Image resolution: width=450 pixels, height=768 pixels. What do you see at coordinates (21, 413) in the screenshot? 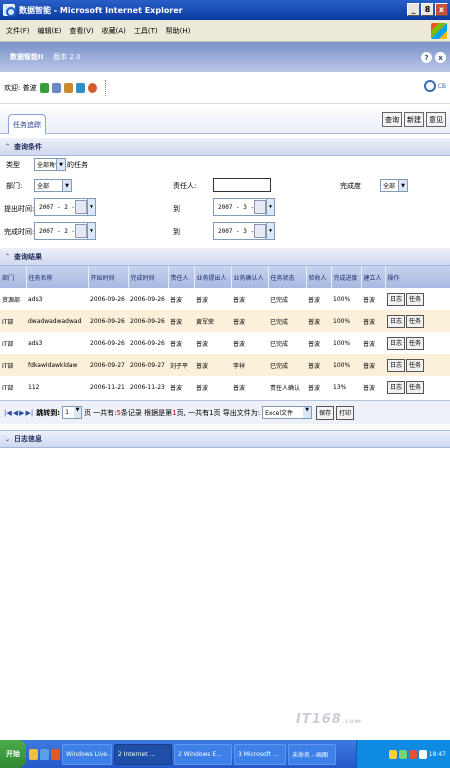
I see `next-page-icon: ▶` at bounding box center [21, 413].